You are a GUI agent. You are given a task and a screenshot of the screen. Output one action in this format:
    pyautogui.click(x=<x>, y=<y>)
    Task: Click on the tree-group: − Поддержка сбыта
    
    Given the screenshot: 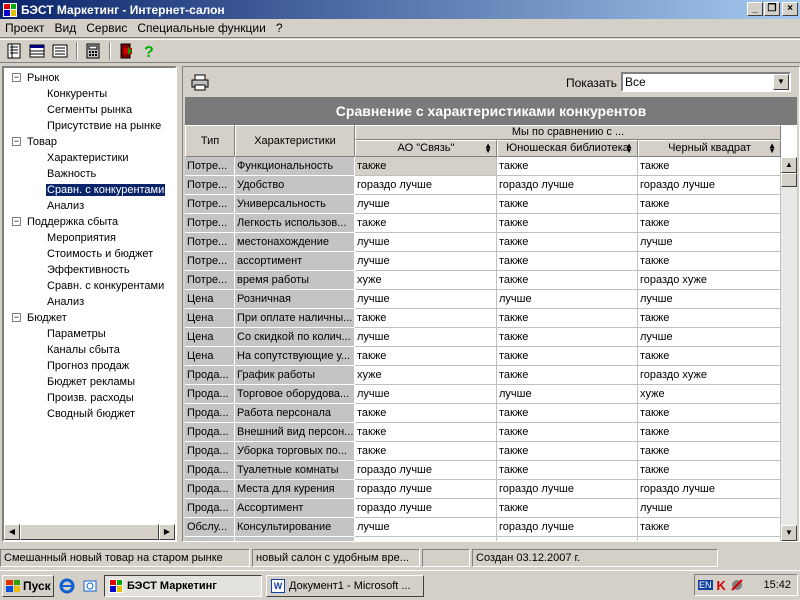 What is the action you would take?
    pyautogui.click(x=89, y=222)
    